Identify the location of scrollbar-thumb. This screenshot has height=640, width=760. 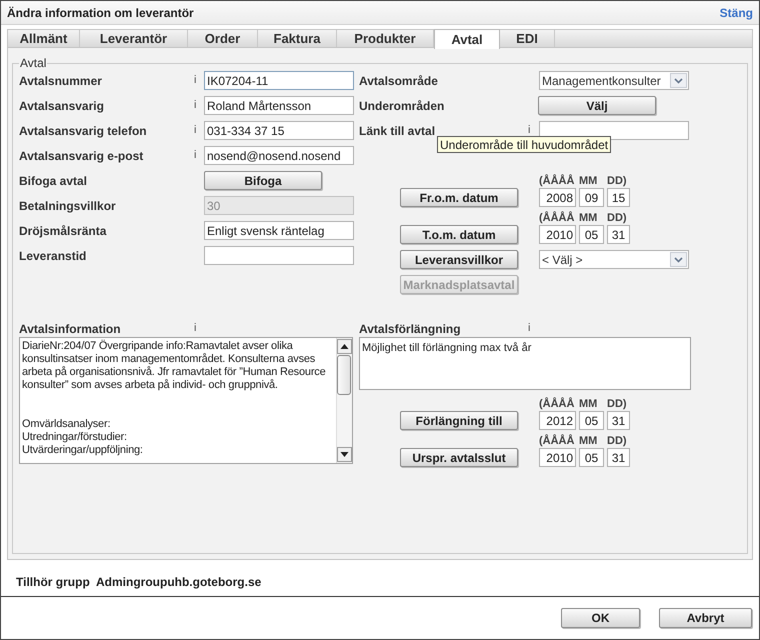
(344, 375).